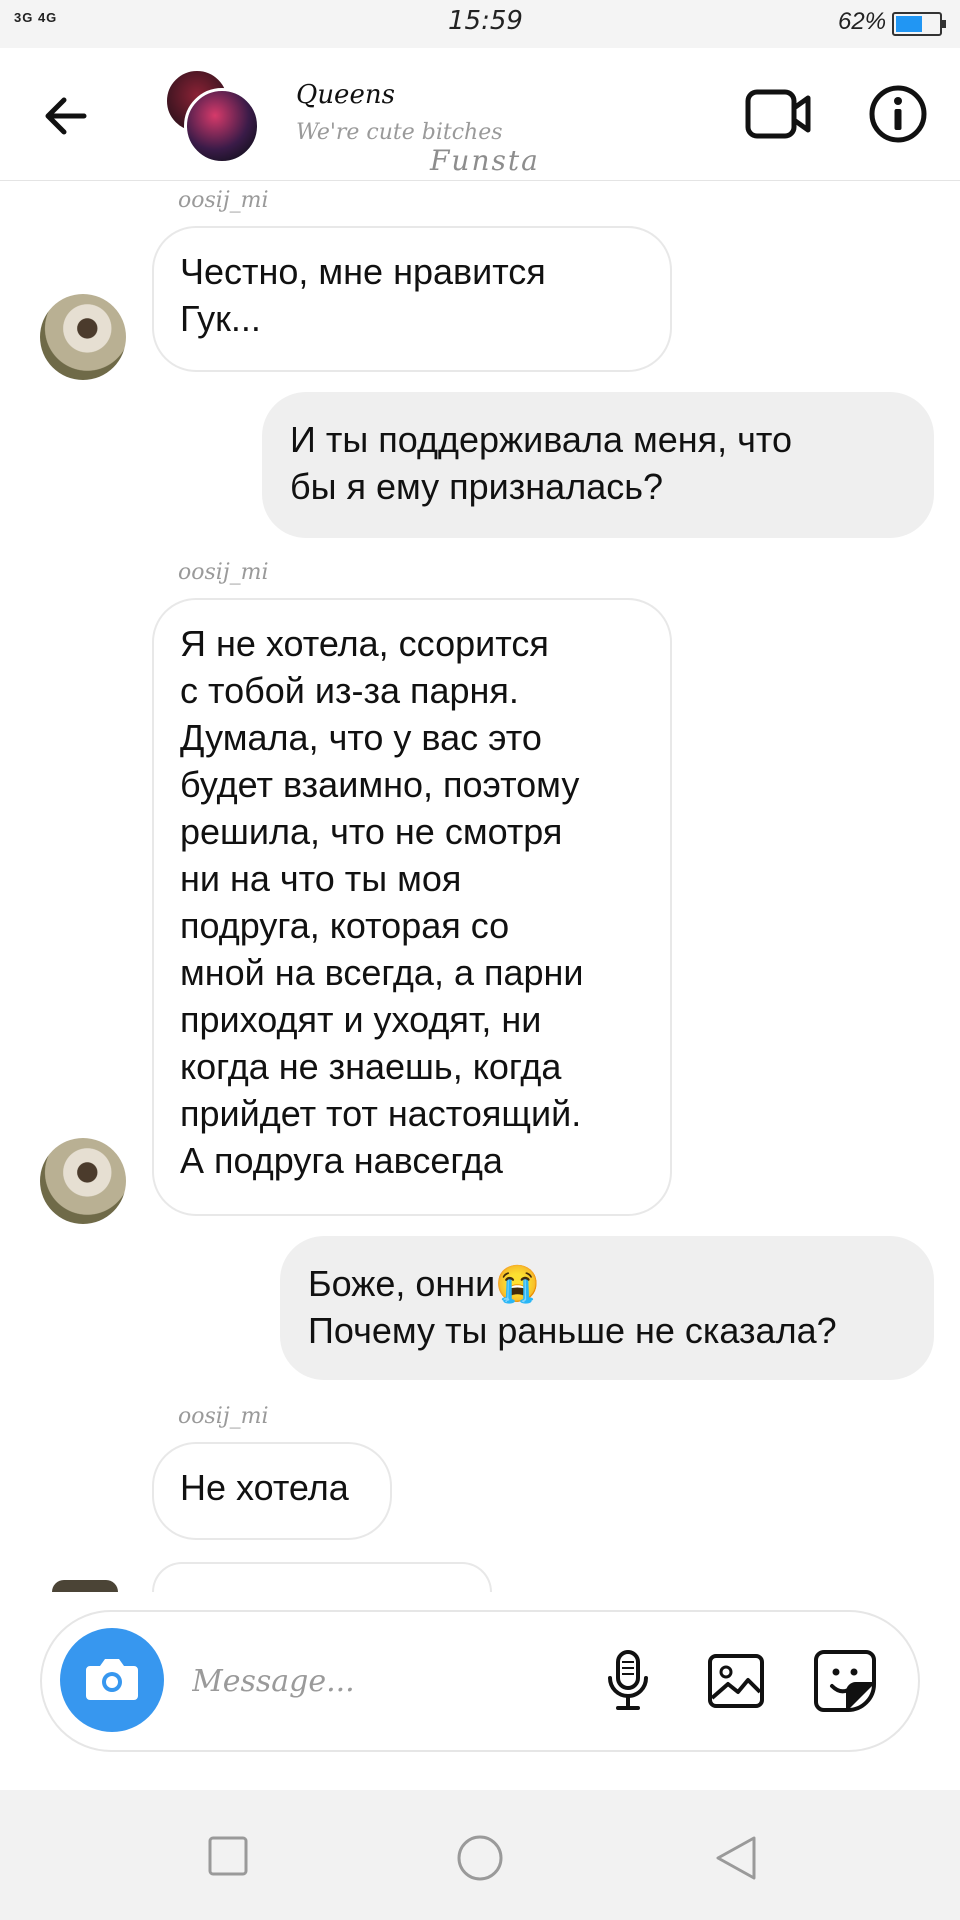 The image size is (960, 1920). Describe the element at coordinates (321, 878) in the screenshot. I see `message-text-line: ни на что ты моя` at that location.